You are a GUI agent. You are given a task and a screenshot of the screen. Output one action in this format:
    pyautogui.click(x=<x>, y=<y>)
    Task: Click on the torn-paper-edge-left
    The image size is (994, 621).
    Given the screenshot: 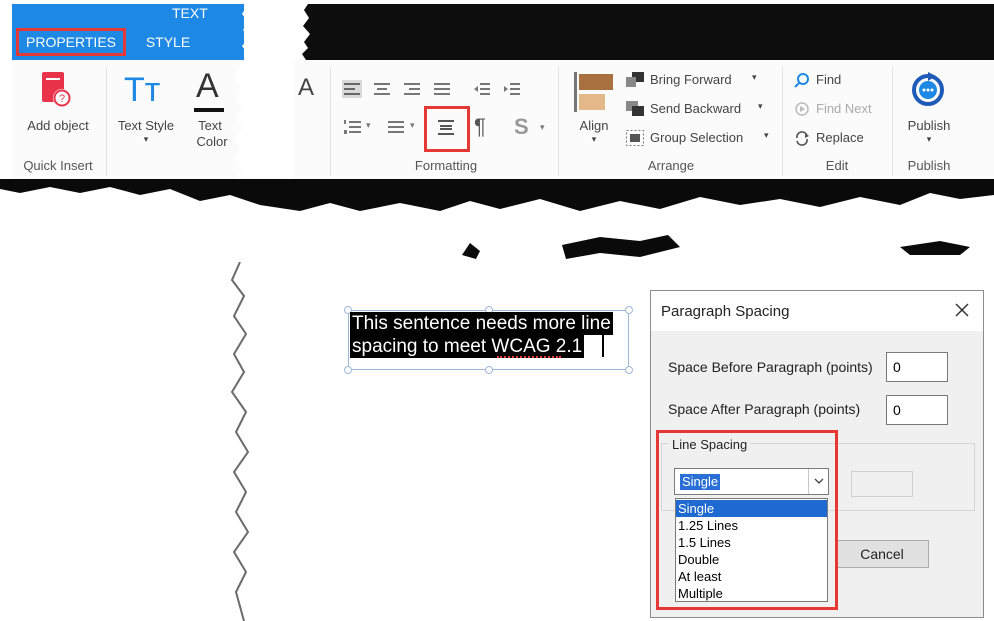 What is the action you would take?
    pyautogui.click(x=240, y=441)
    